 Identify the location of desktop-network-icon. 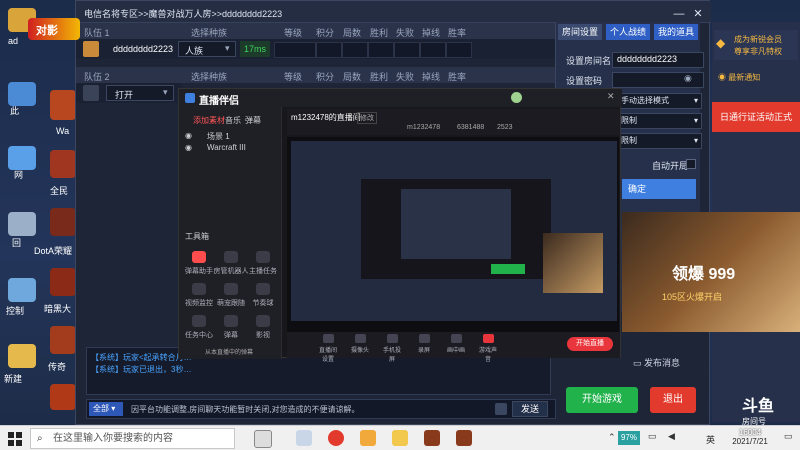
(22, 158).